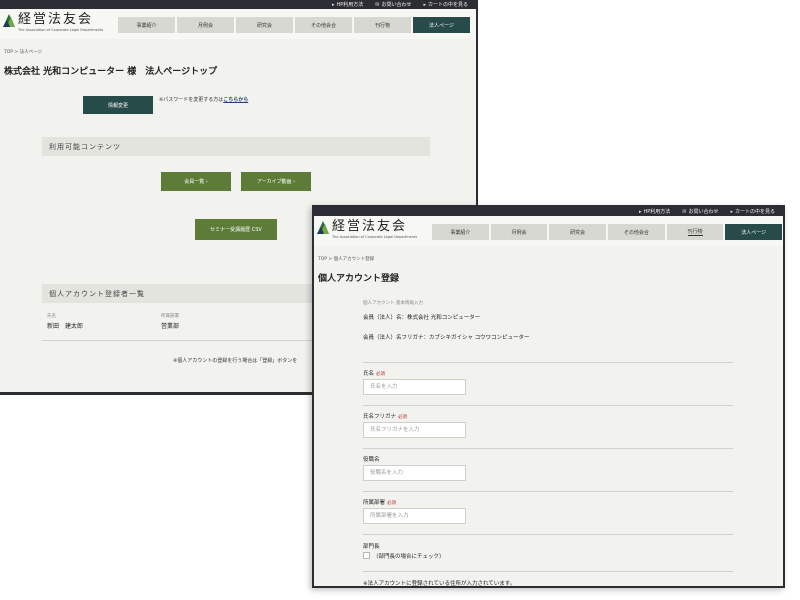 The height and width of the screenshot is (600, 800). I want to click on job-title-label: 役職名, so click(371, 460).